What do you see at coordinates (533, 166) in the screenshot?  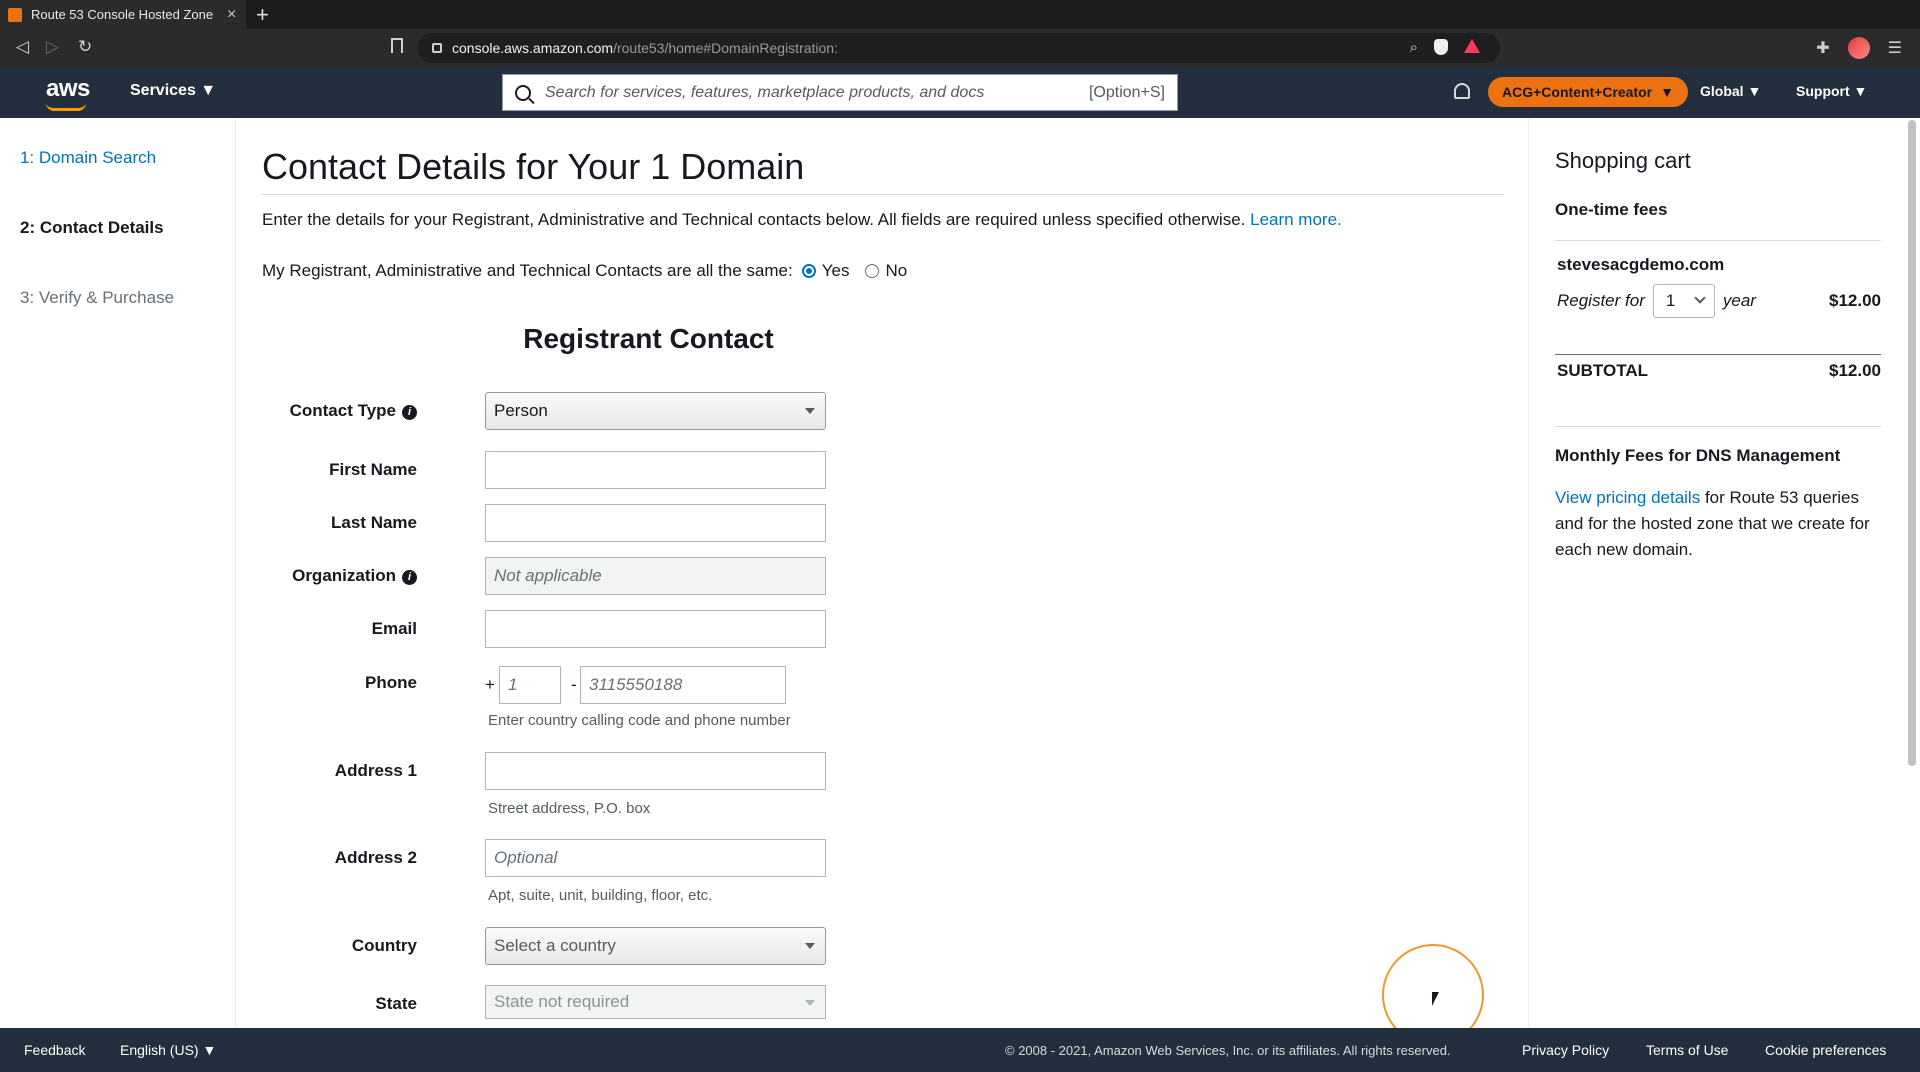 I see `page-title: Contact Details for Your 1 Domain` at bounding box center [533, 166].